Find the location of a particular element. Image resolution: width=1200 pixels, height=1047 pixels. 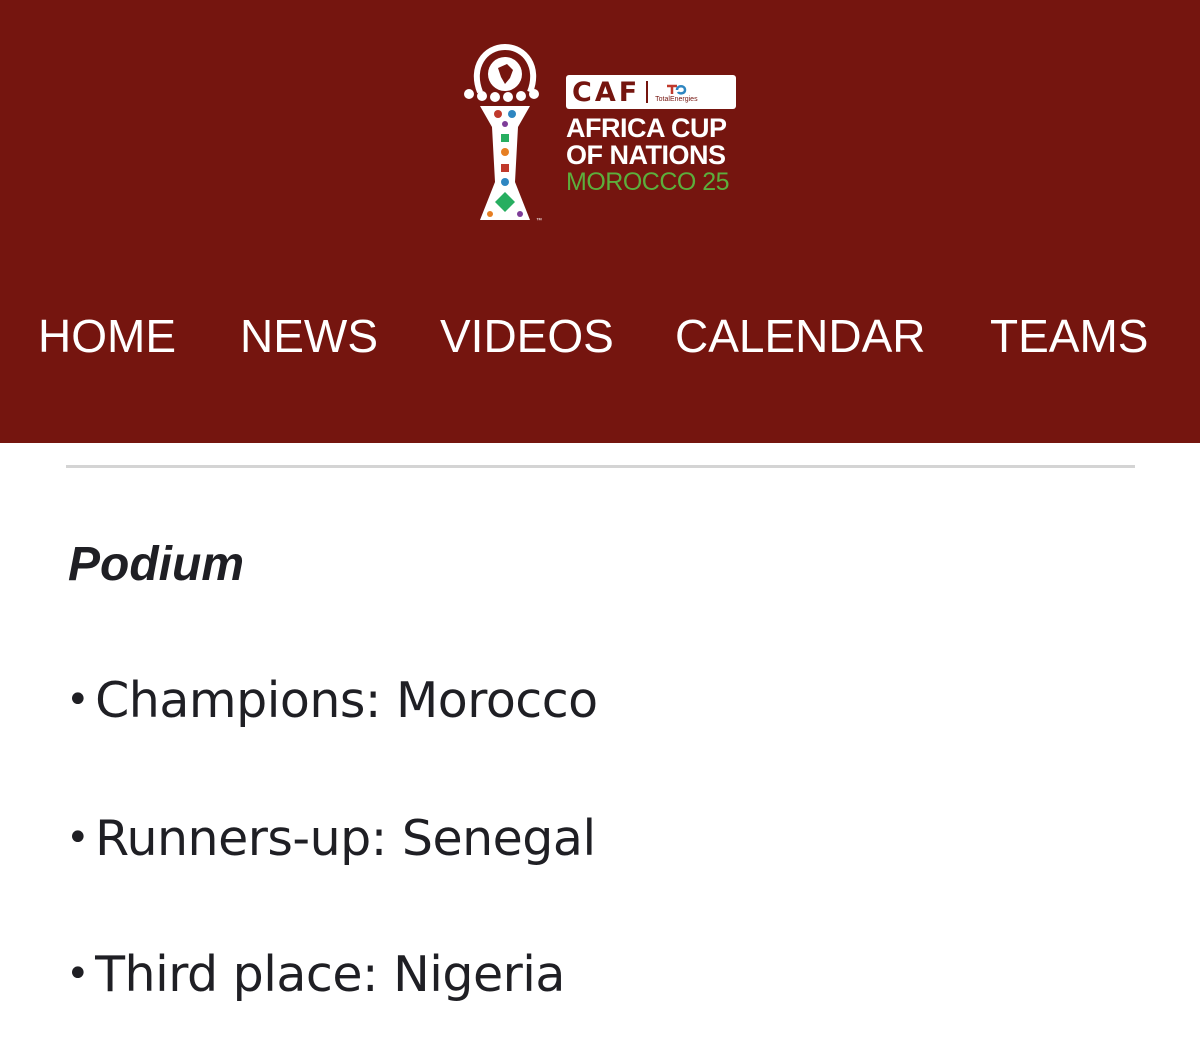

item-label: Runners-up: is located at coordinates (241, 838).